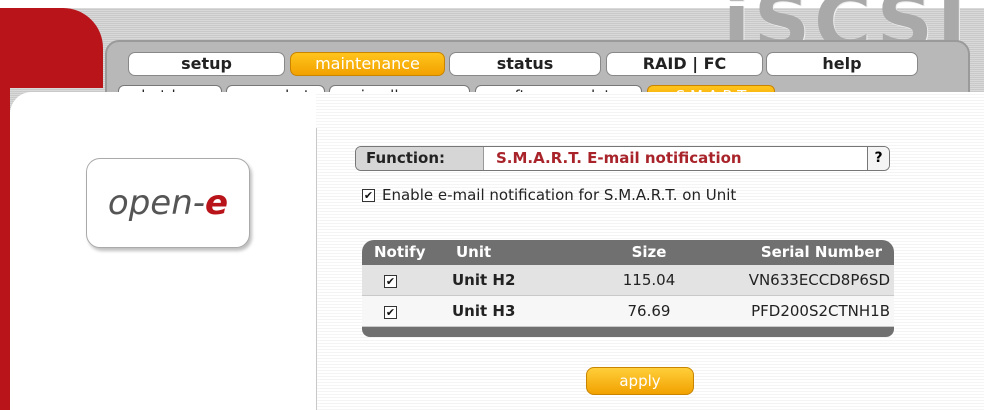 This screenshot has height=410, width=984. What do you see at coordinates (842, 64) in the screenshot?
I see `tab-help: help` at bounding box center [842, 64].